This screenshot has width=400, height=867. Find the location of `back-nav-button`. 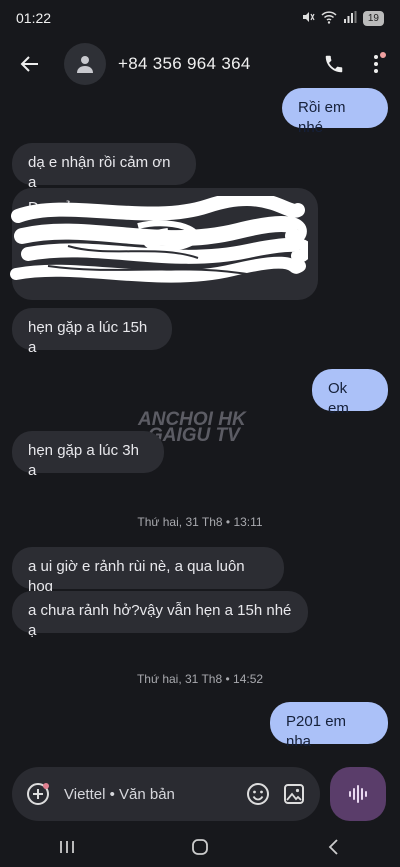

back-nav-button is located at coordinates (333, 847).